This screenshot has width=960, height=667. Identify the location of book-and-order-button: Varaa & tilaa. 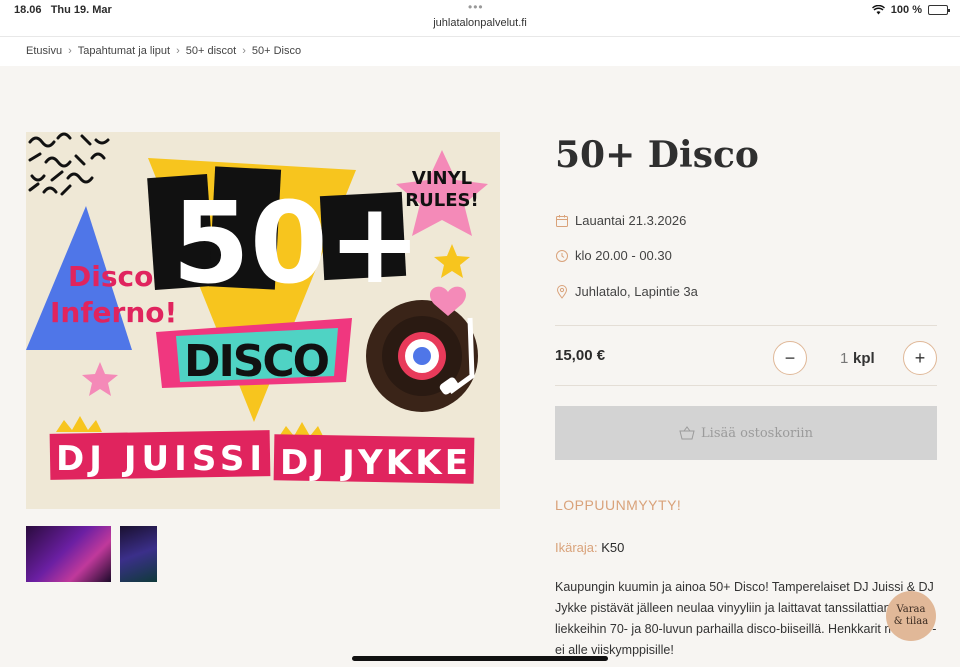
(911, 616).